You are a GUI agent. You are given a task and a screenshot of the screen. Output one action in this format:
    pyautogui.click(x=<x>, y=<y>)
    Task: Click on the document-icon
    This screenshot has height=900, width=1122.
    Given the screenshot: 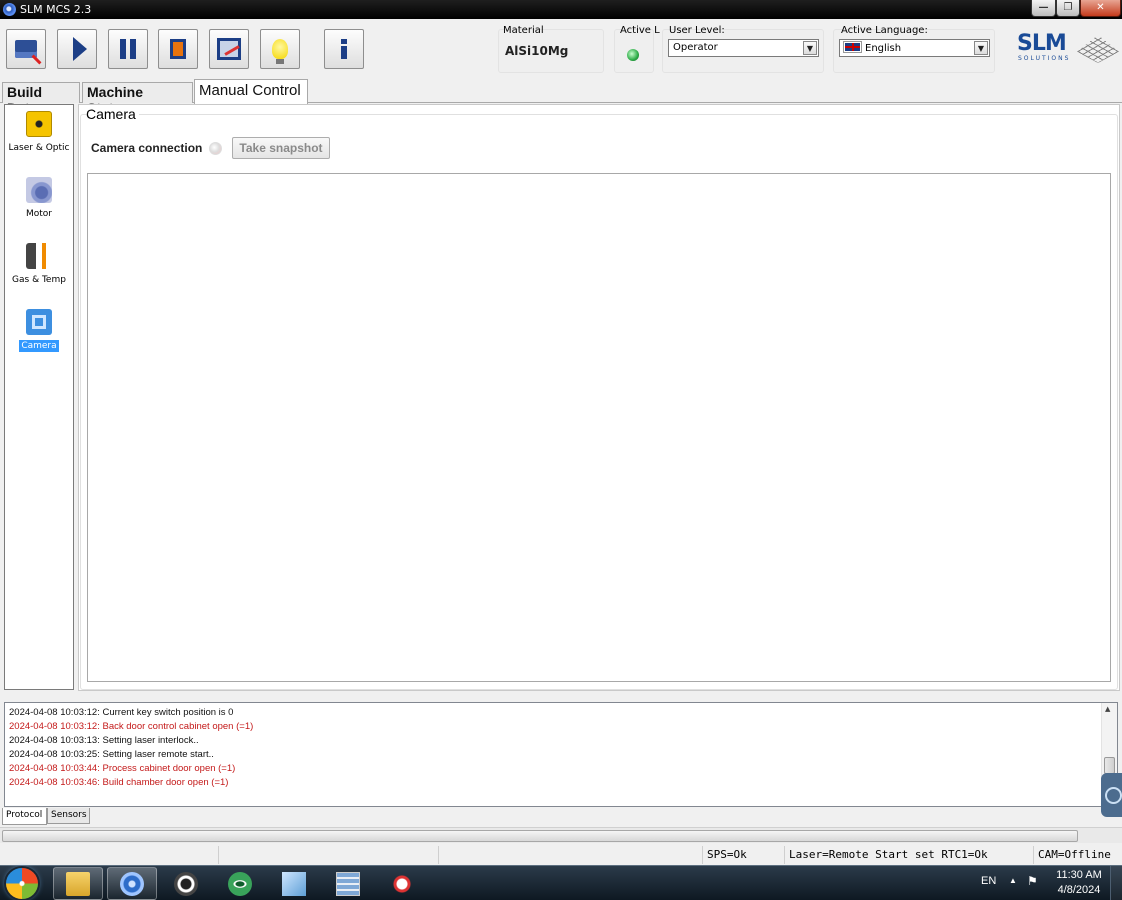 What is the action you would take?
    pyautogui.click(x=294, y=883)
    